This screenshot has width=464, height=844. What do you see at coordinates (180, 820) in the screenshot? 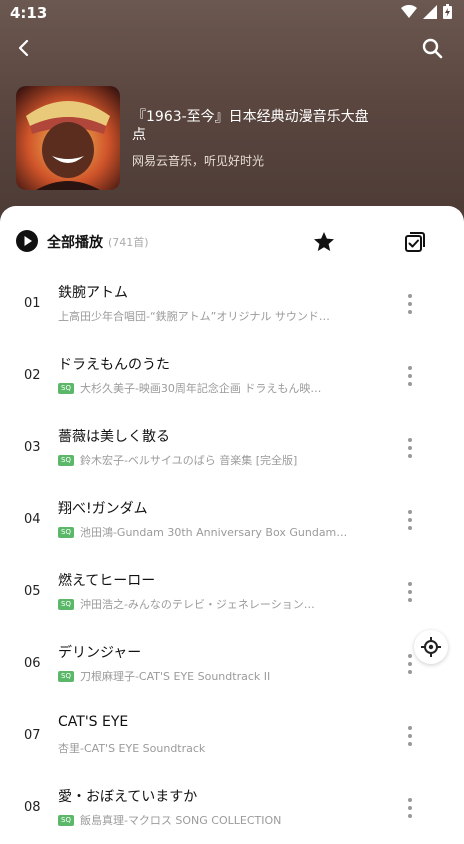
I see `song-artist: 飯島真理-マクロス SONG COLLECTION` at bounding box center [180, 820].